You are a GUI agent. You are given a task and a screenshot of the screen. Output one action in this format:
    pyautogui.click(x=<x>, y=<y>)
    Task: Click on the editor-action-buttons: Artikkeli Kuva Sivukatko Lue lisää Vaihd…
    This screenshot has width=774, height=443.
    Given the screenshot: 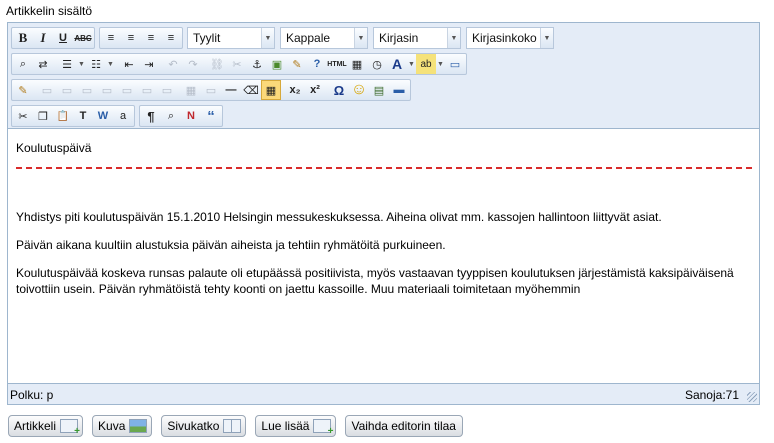 What is the action you would take?
    pyautogui.click(x=240, y=426)
    